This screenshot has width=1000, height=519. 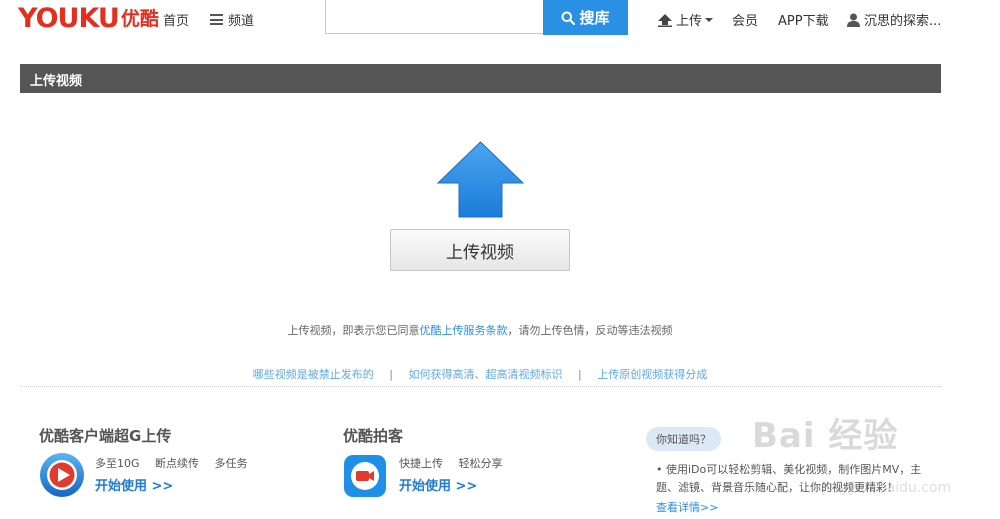 I want to click on big-upload-arrow-icon, so click(x=480, y=179).